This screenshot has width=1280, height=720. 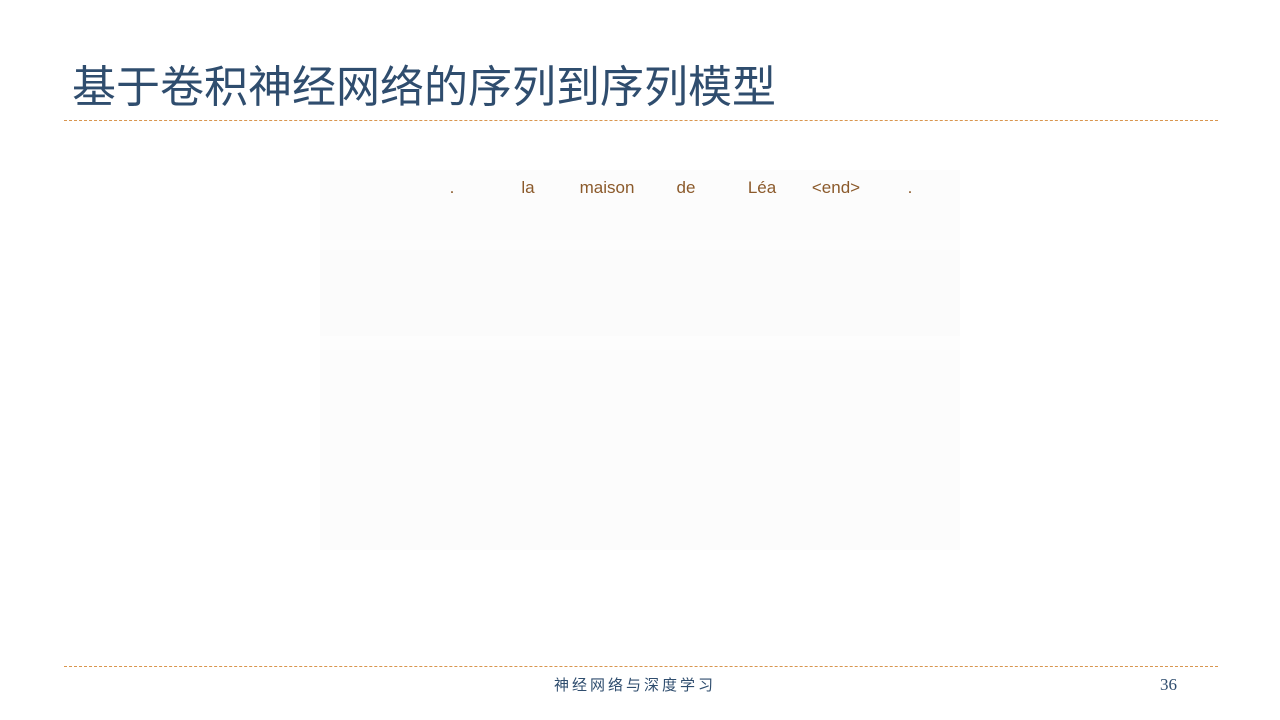 I want to click on output-token: <end>, so click(x=836, y=187).